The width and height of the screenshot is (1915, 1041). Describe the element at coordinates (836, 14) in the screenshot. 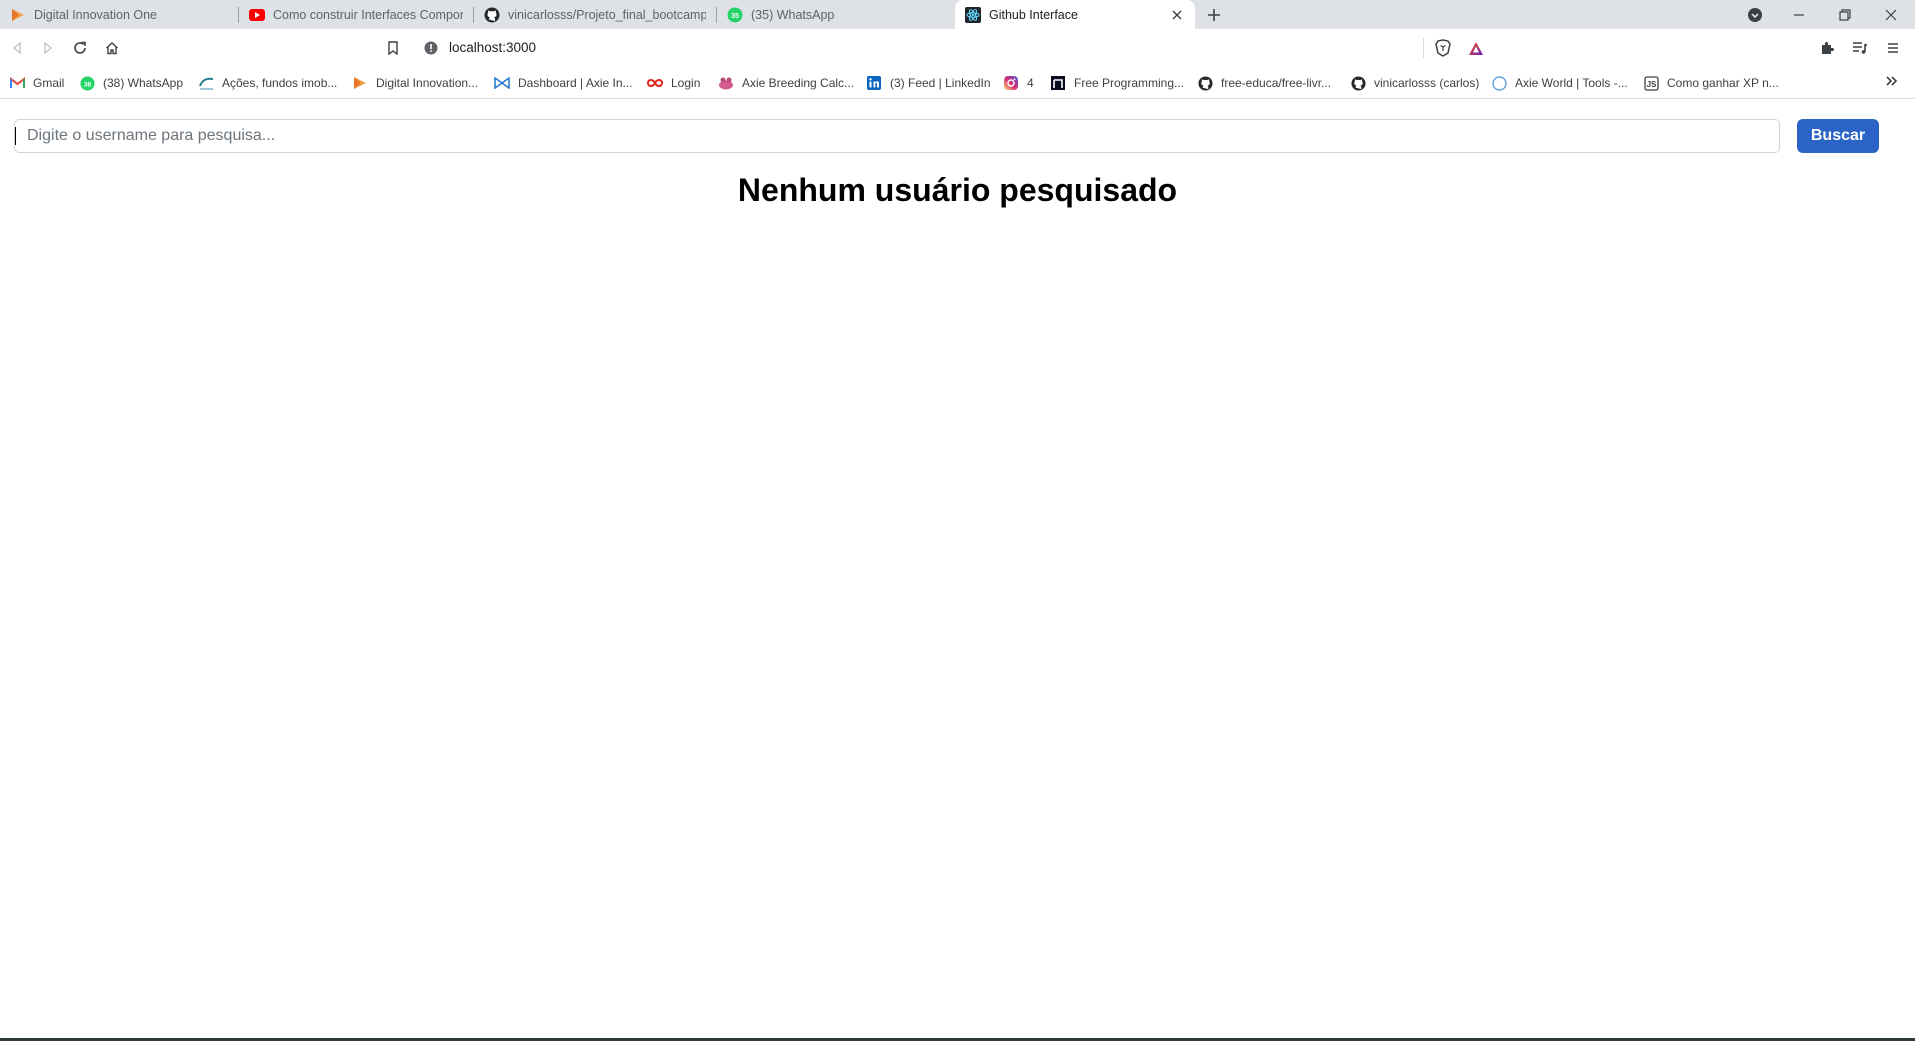

I see `tab-whatsapp: 35 (35) WhatsApp` at that location.